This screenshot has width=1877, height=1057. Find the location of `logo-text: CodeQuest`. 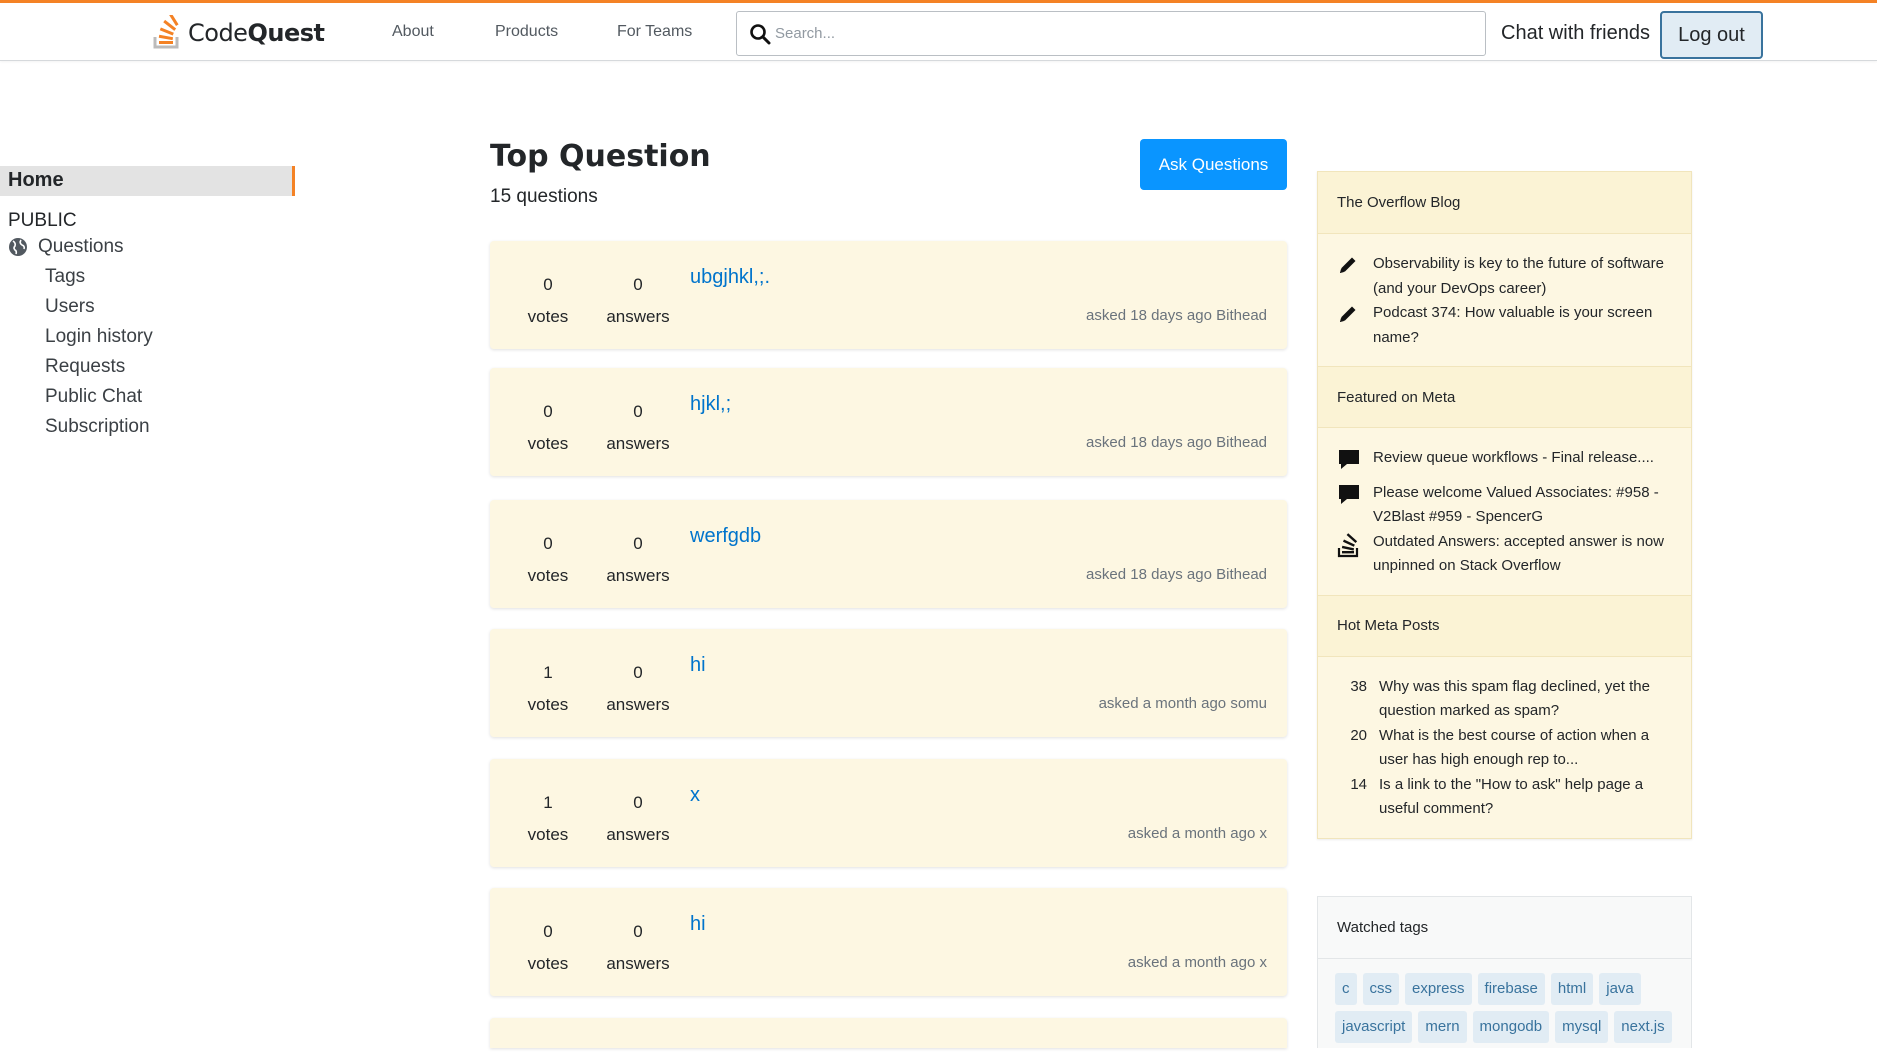

logo-text: CodeQuest is located at coordinates (256, 33).